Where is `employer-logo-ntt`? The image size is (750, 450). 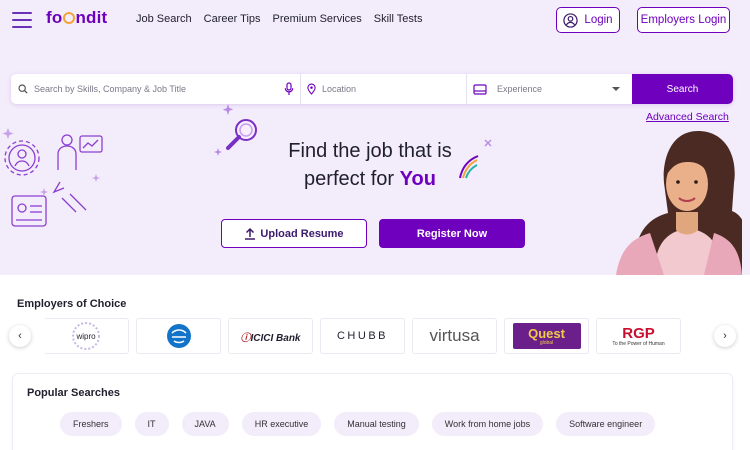 employer-logo-ntt is located at coordinates (178, 336).